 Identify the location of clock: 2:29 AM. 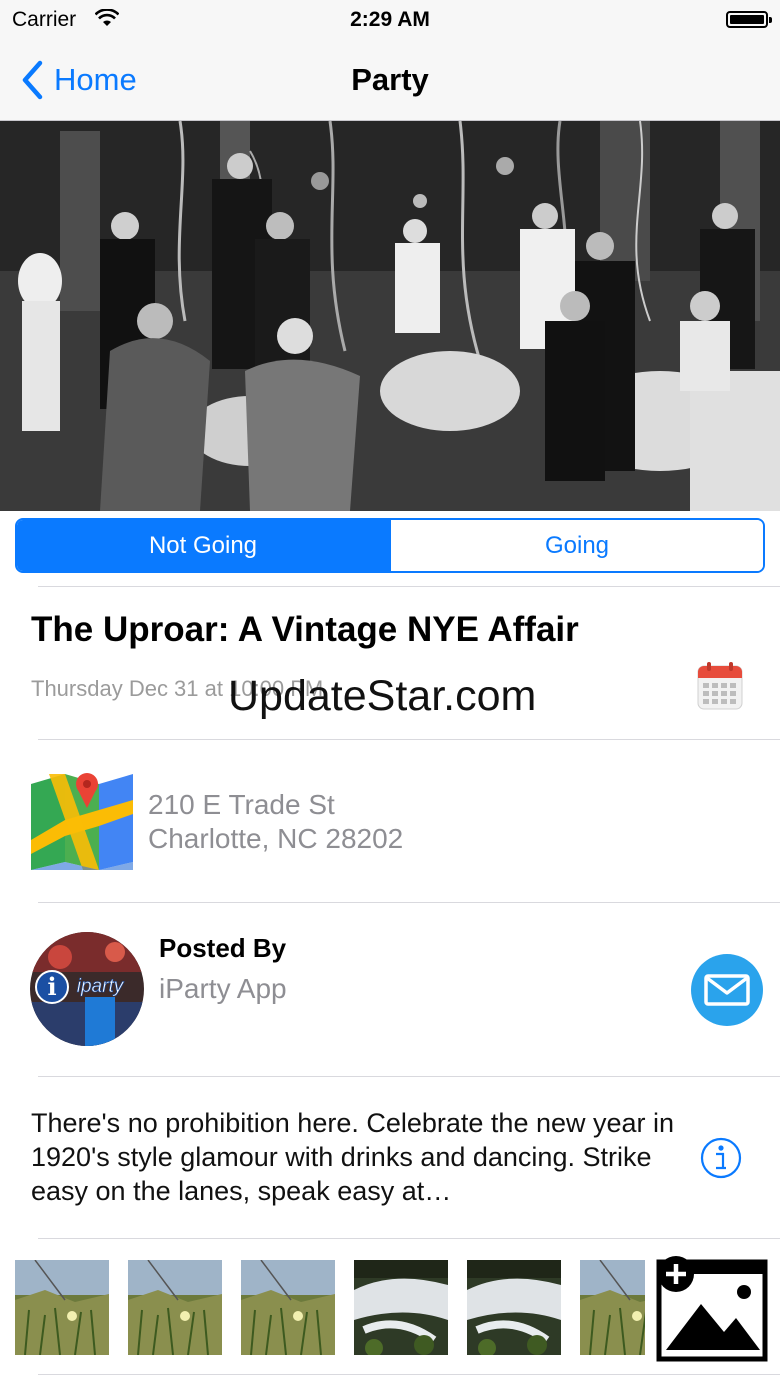
(390, 19).